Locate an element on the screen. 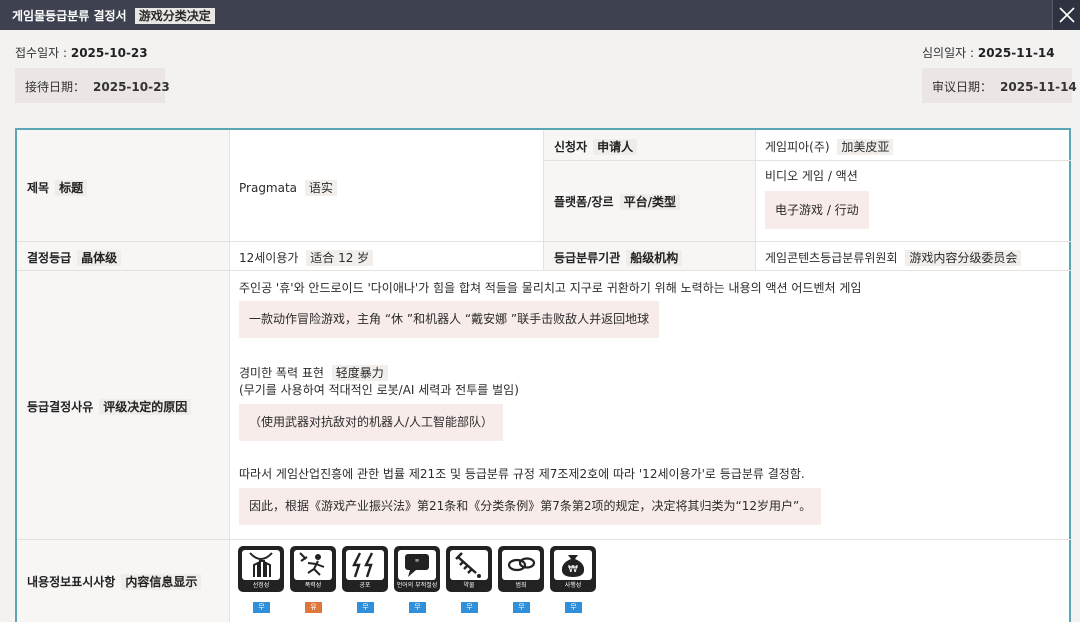 This screenshot has height=622, width=1080. gambling-label: 사행성 is located at coordinates (573, 585).